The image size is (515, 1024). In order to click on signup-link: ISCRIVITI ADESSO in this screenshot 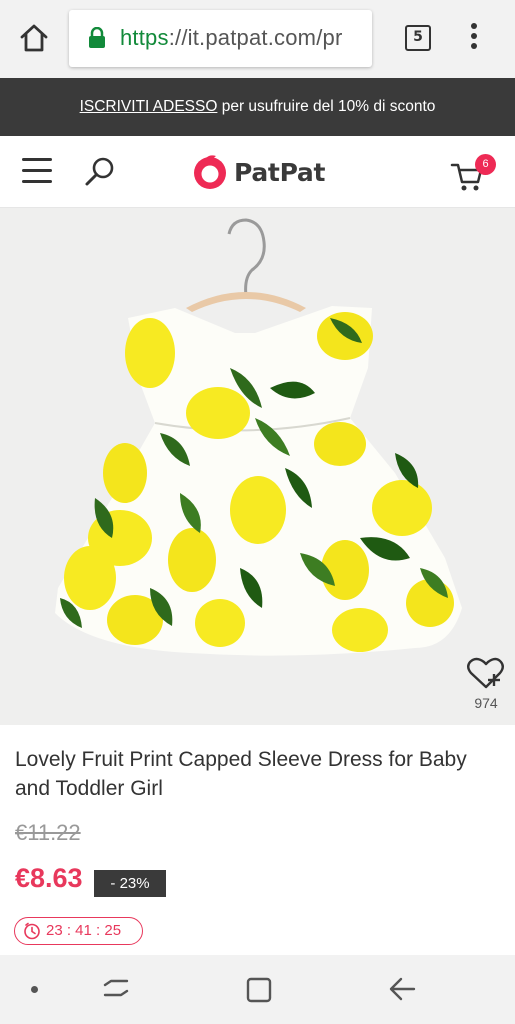, I will do `click(149, 106)`.